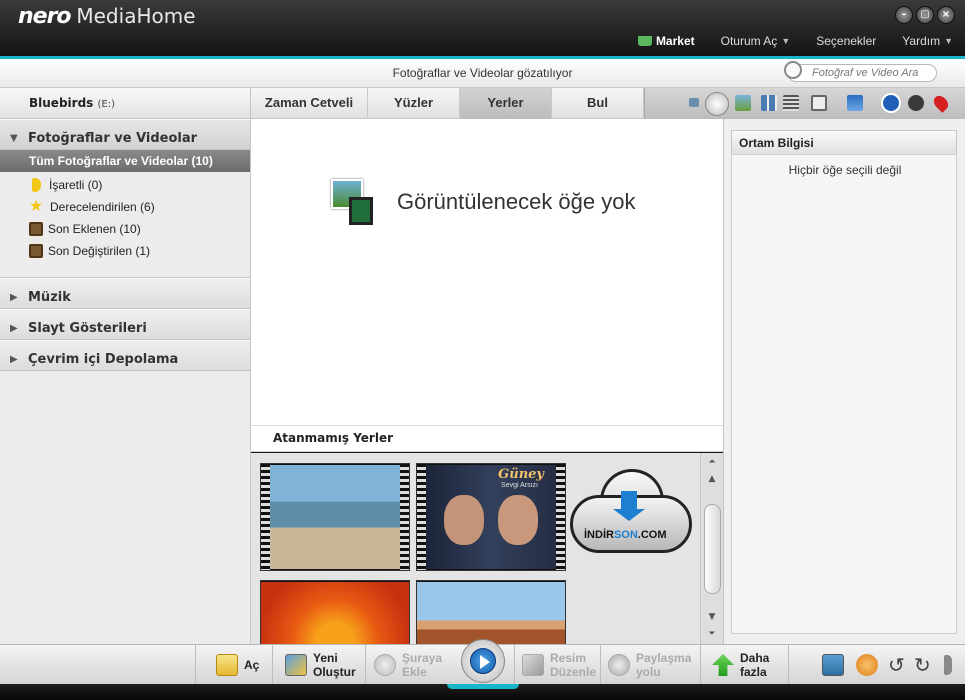  I want to click on new-create-label: Yeni Oluştur, so click(334, 665).